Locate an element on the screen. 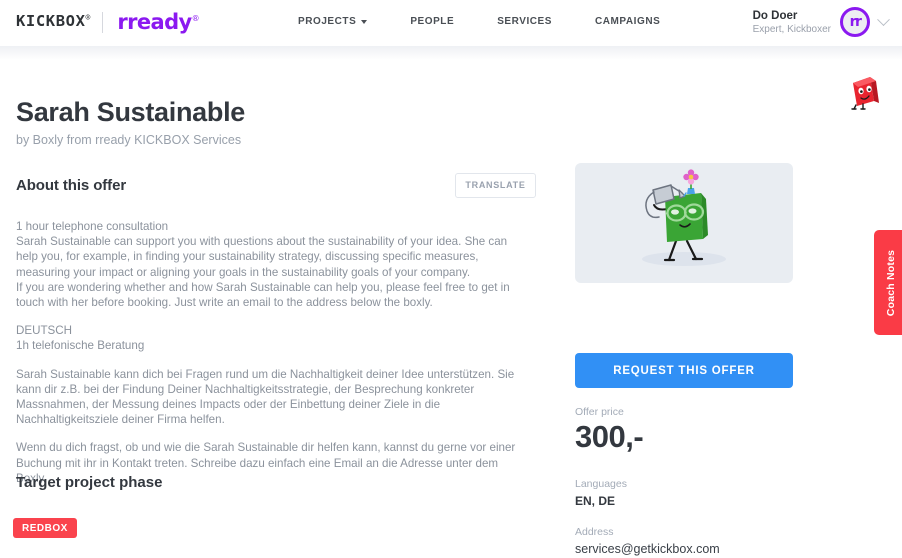  nav-item-people: PEOPLE is located at coordinates (432, 21).